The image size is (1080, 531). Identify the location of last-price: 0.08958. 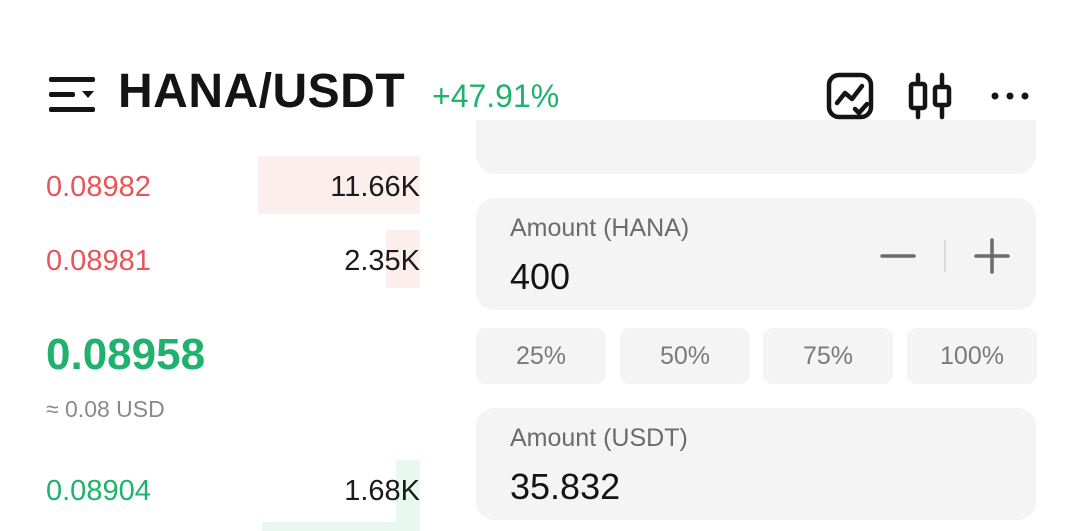
(125, 355).